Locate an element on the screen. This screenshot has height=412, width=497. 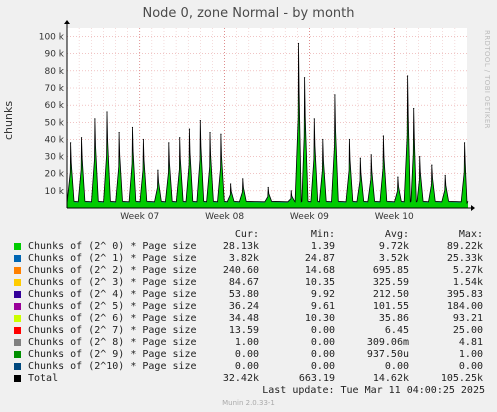
legend-cur: 84.67 is located at coordinates (243, 282).